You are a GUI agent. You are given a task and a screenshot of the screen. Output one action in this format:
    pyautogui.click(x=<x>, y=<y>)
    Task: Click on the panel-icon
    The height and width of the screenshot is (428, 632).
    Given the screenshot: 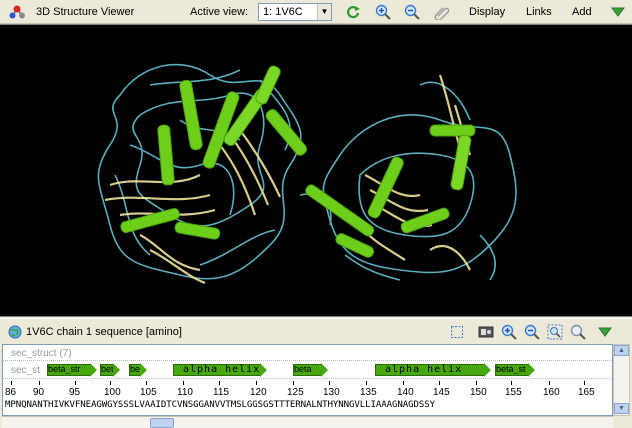 What is the action you would take?
    pyautogui.click(x=486, y=332)
    